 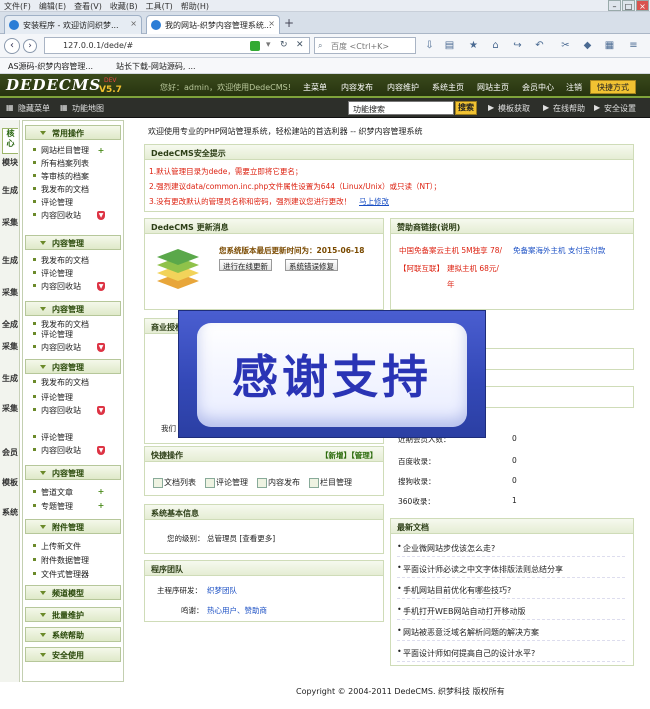 What do you see at coordinates (511, 589) in the screenshot?
I see `news-item: 手机网站目前优化有哪些技巧?` at bounding box center [511, 589].